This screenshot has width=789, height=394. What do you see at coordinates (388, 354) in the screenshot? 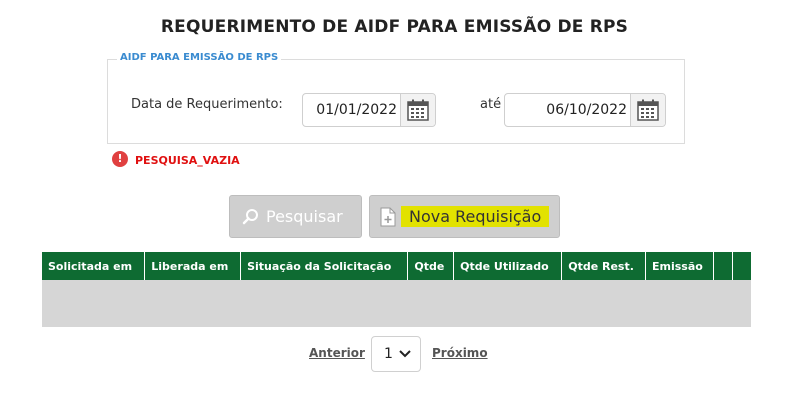
I see `page-select-value: 1` at bounding box center [388, 354].